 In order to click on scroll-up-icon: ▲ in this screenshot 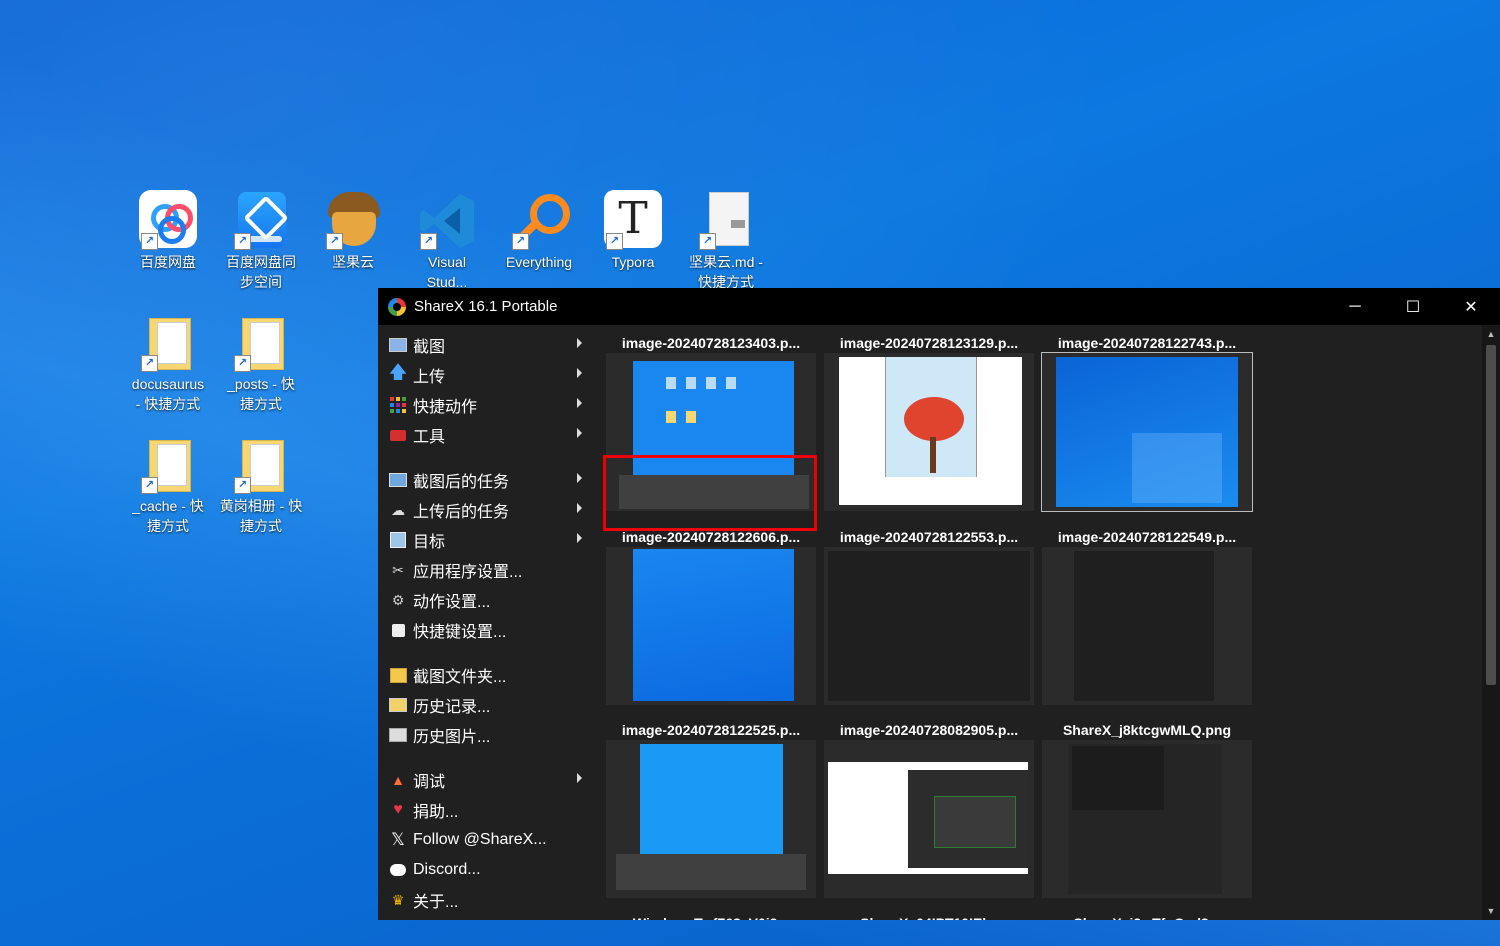, I will do `click(1491, 334)`.